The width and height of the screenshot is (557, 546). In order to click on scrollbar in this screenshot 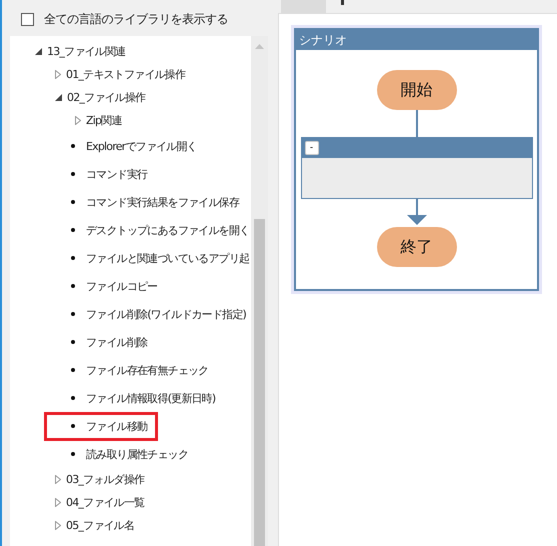, I will do `click(259, 291)`.